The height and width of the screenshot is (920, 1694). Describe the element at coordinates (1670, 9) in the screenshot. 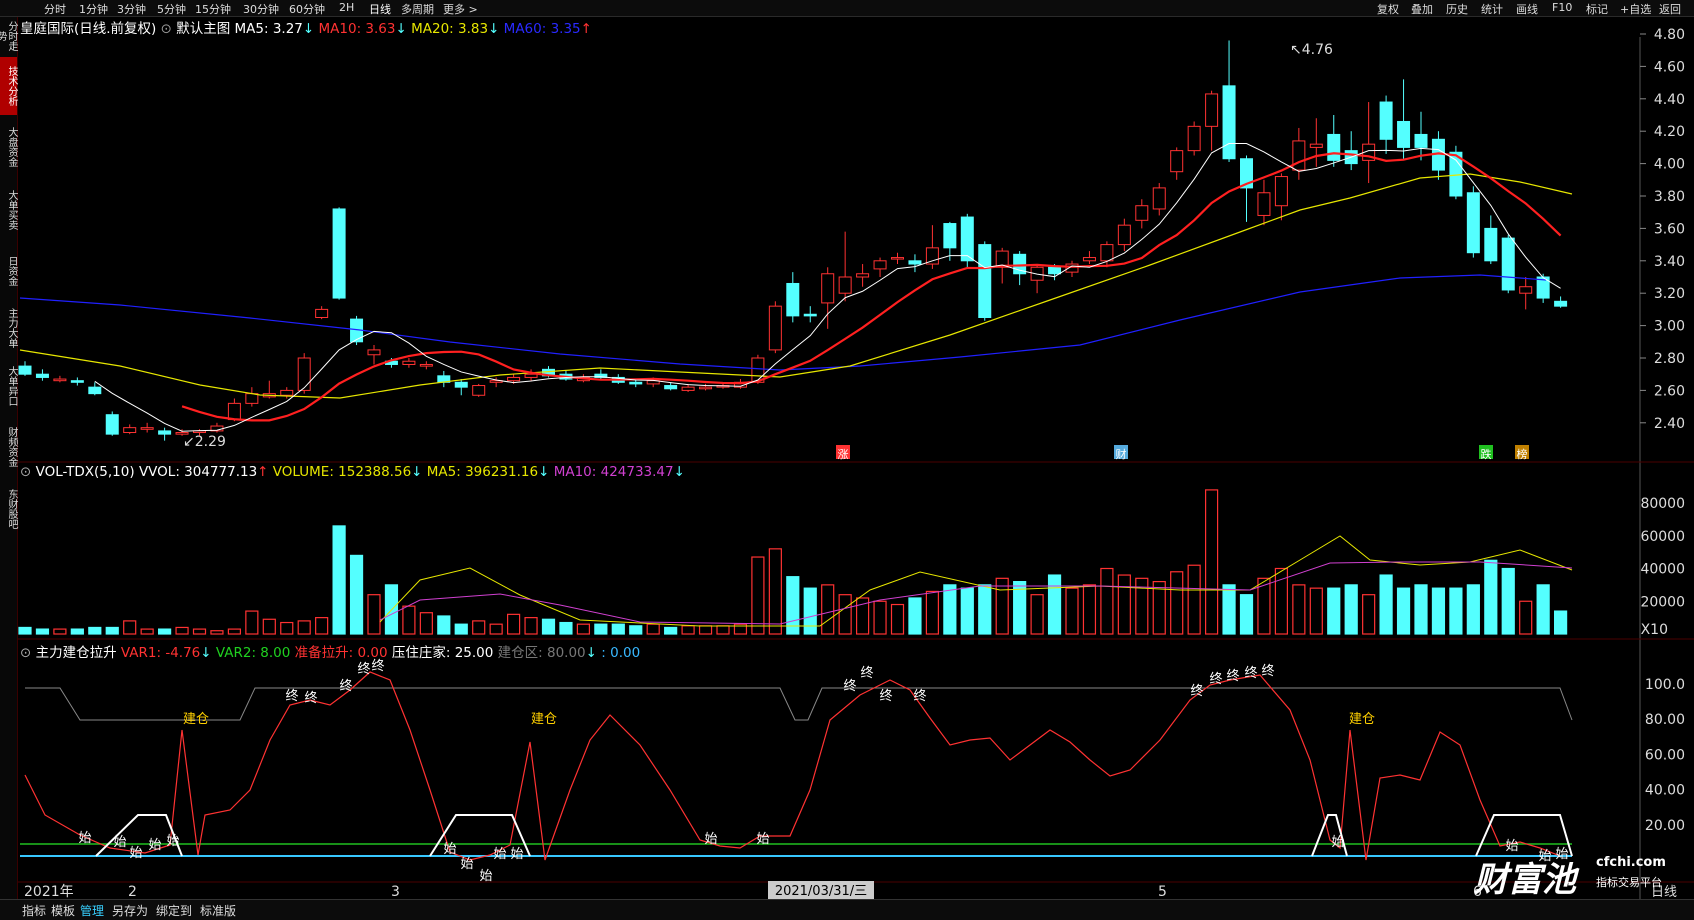

I see `toolbar-btn-8: 返回` at that location.